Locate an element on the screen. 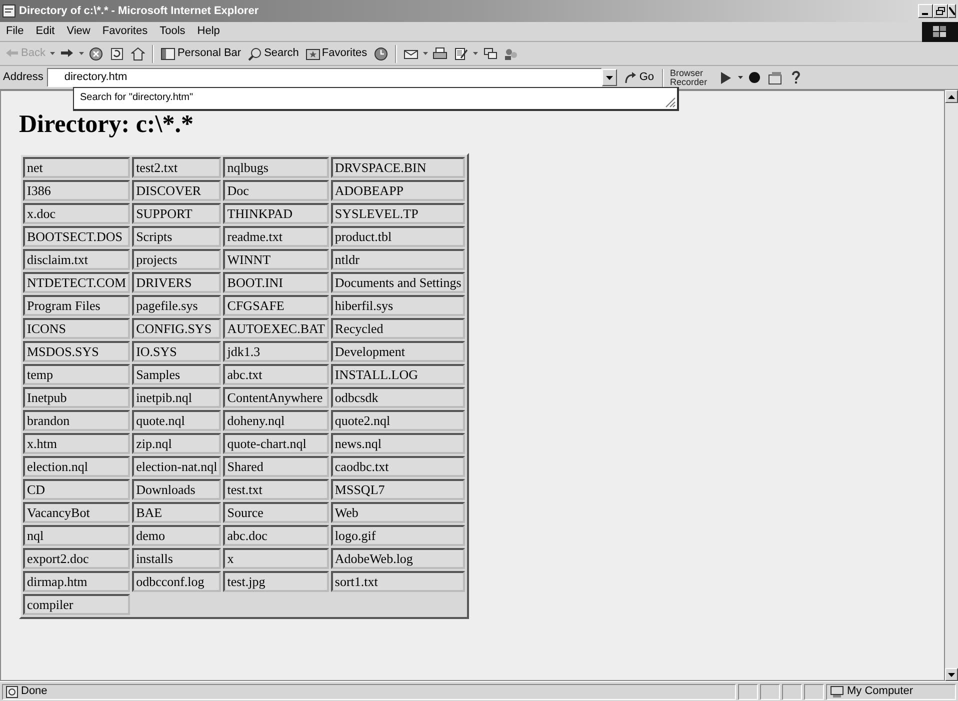 This screenshot has height=701, width=958. file-name-cell: test.jpg is located at coordinates (276, 581).